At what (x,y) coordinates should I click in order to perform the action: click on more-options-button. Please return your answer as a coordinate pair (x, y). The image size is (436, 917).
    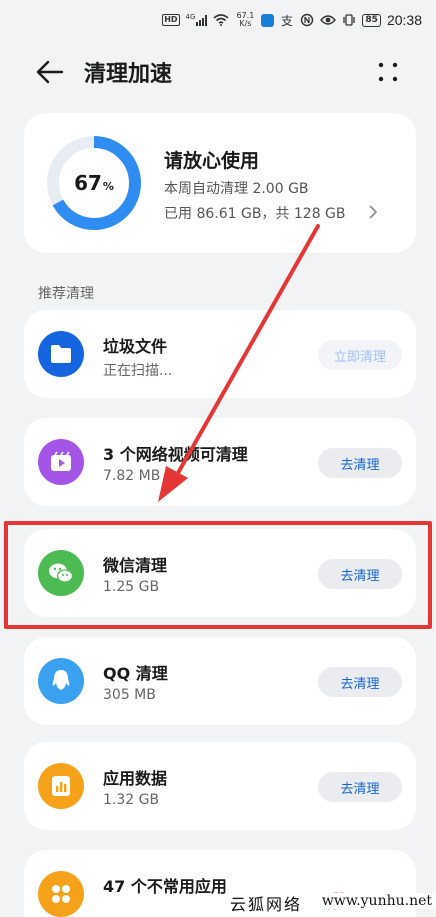
    Looking at the image, I should click on (388, 72).